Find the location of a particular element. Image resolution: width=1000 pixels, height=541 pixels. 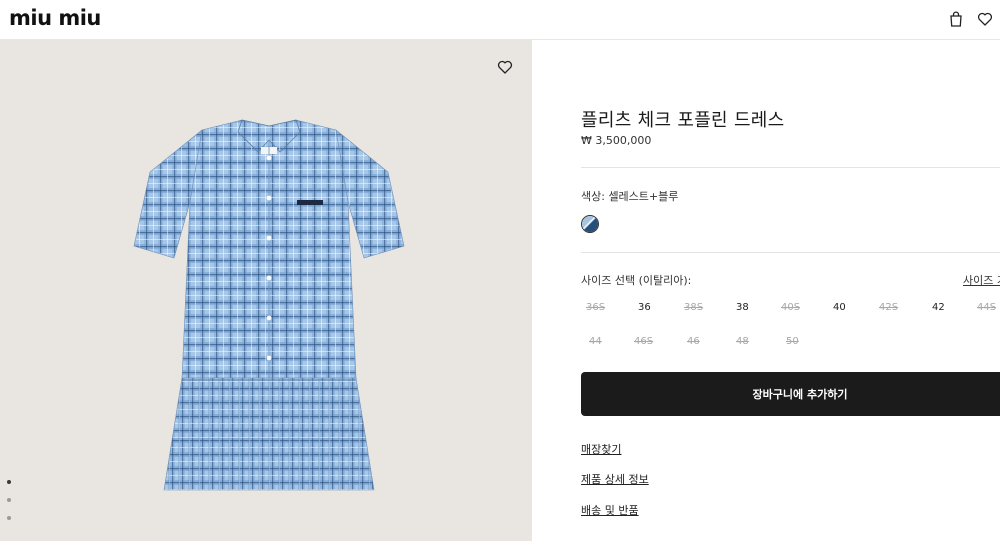

shipping-returns-link: 배송 및 반품 is located at coordinates (610, 510).